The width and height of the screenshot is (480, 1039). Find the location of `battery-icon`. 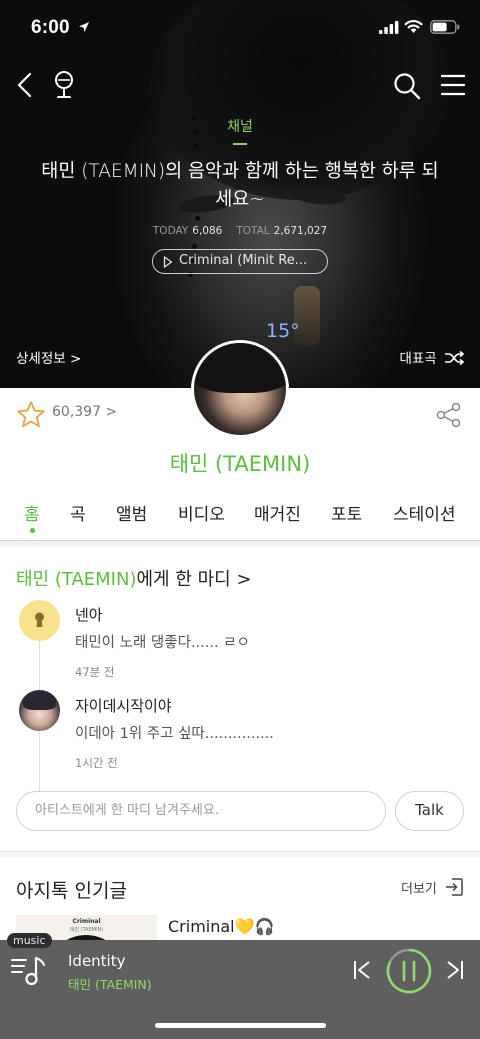

battery-icon is located at coordinates (445, 27).